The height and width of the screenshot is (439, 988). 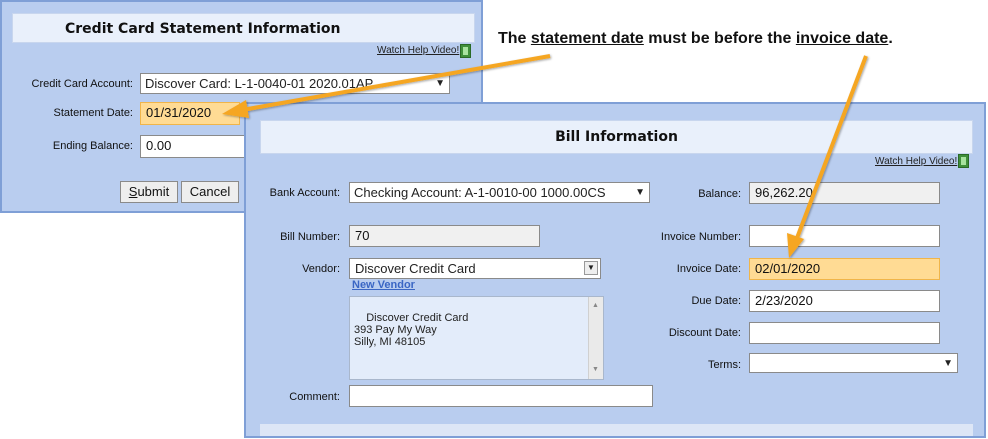 What do you see at coordinates (842, 38) in the screenshot?
I see `invoice-date-term: invoice date` at bounding box center [842, 38].